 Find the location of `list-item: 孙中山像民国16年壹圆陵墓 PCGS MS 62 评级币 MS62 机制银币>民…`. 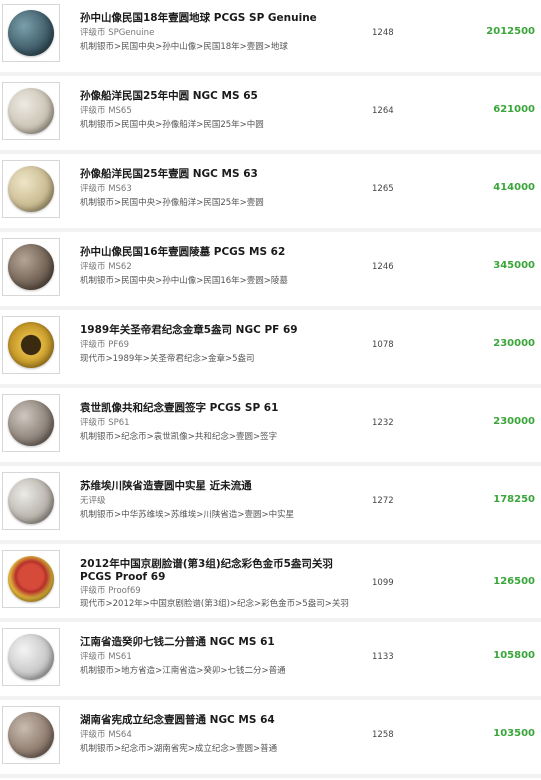

list-item: 孙中山像民国16年壹圆陵墓 PCGS MS 62 评级币 MS62 机制银币>民… is located at coordinates (270, 272).